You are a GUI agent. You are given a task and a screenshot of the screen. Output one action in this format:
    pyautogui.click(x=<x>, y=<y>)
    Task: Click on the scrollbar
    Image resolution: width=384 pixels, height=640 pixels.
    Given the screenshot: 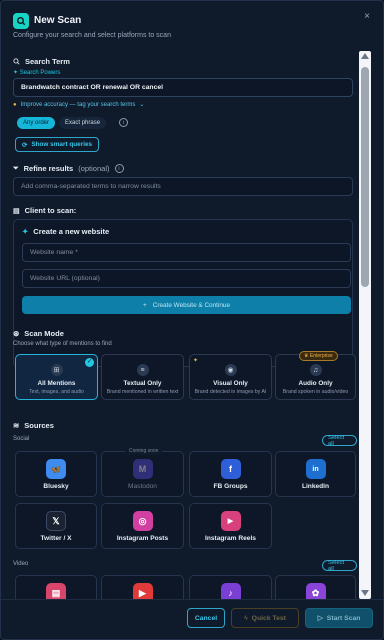 What is the action you would take?
    pyautogui.click(x=365, y=325)
    